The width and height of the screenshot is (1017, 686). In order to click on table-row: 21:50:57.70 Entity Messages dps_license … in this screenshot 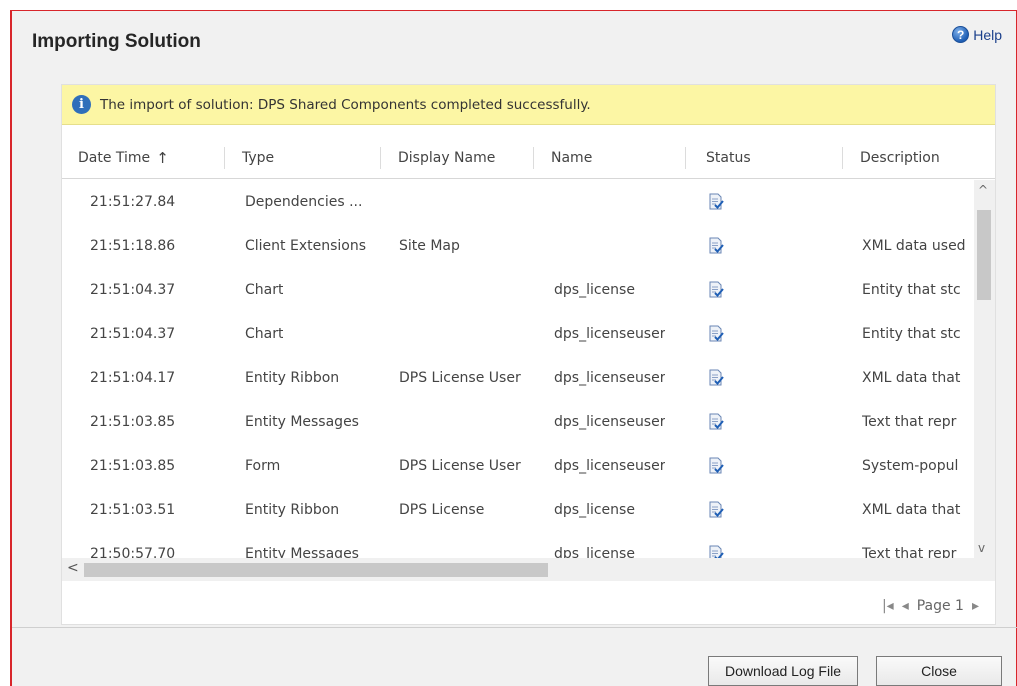, I will do `click(518, 545)`.